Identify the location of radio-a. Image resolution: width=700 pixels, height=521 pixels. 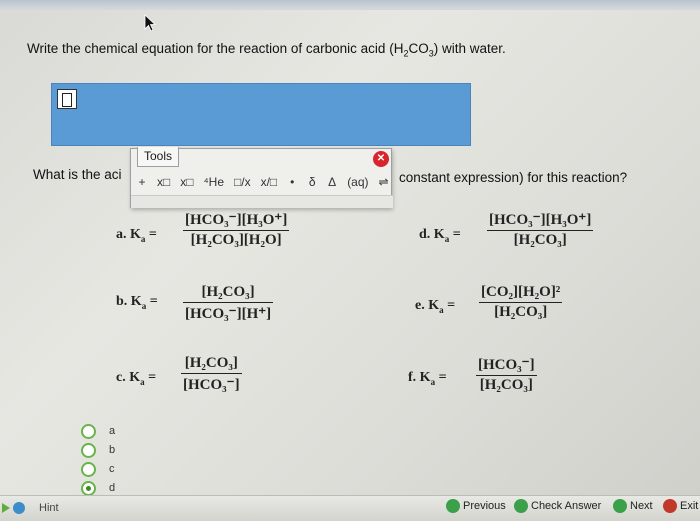
(88, 431).